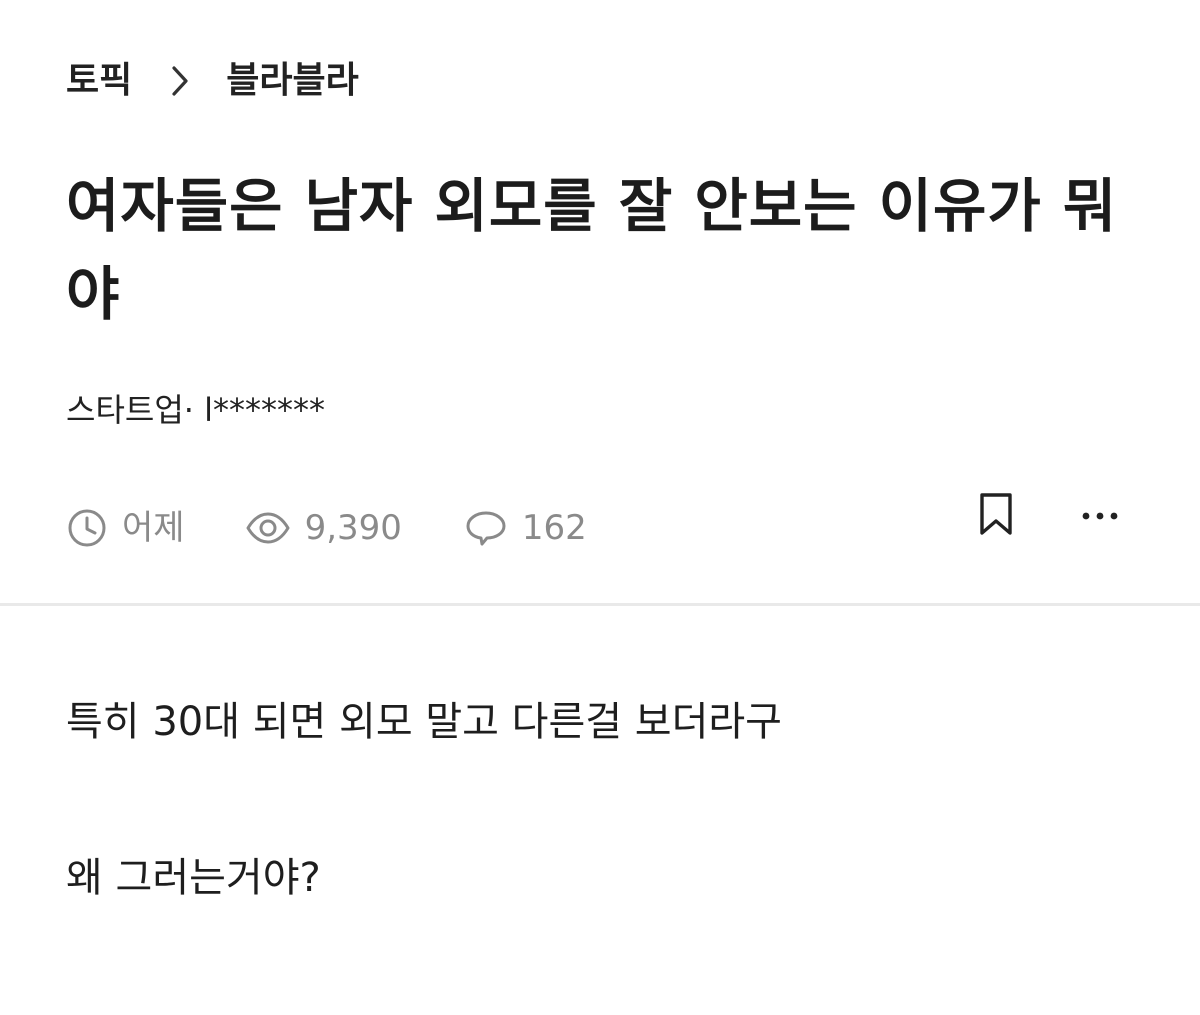 The width and height of the screenshot is (1200, 1015). Describe the element at coordinates (592, 250) in the screenshot. I see `post-title: 여자들은 남자 외모를 잘 안보는 이유가 뭐야` at that location.